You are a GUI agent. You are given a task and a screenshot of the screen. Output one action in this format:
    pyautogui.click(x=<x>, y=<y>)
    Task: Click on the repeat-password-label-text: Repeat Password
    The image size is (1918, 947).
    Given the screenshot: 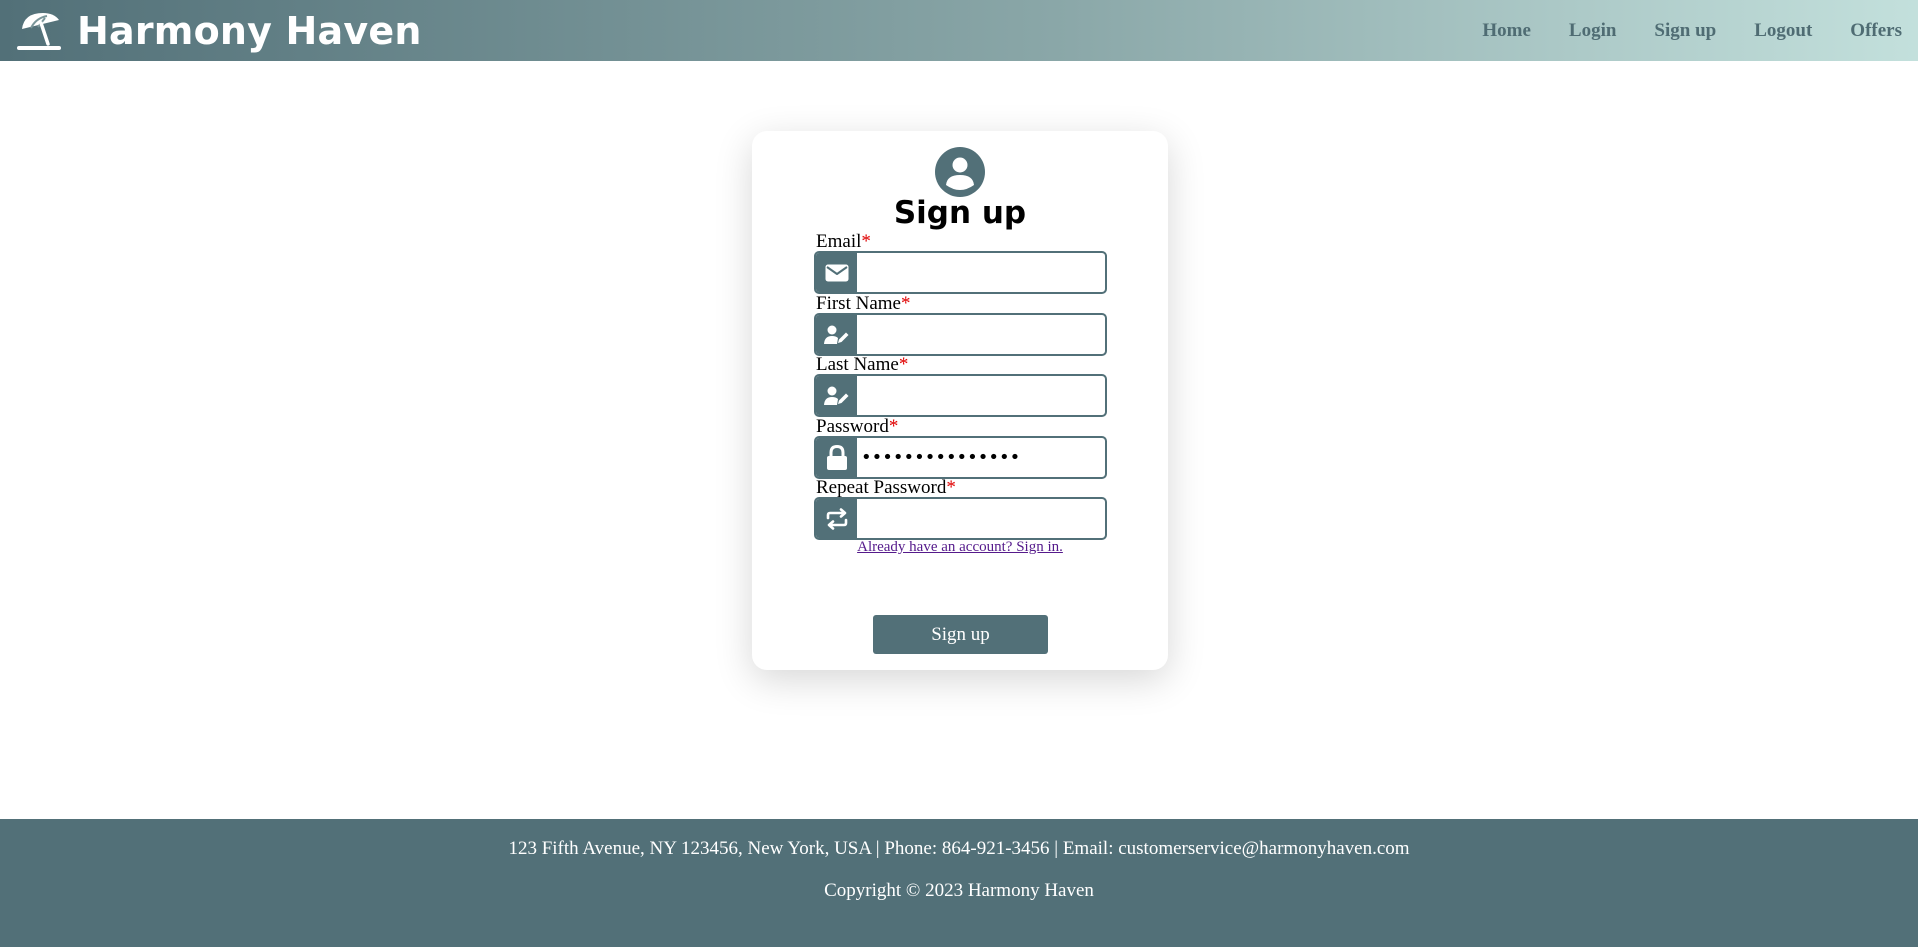 What is the action you would take?
    pyautogui.click(x=881, y=487)
    